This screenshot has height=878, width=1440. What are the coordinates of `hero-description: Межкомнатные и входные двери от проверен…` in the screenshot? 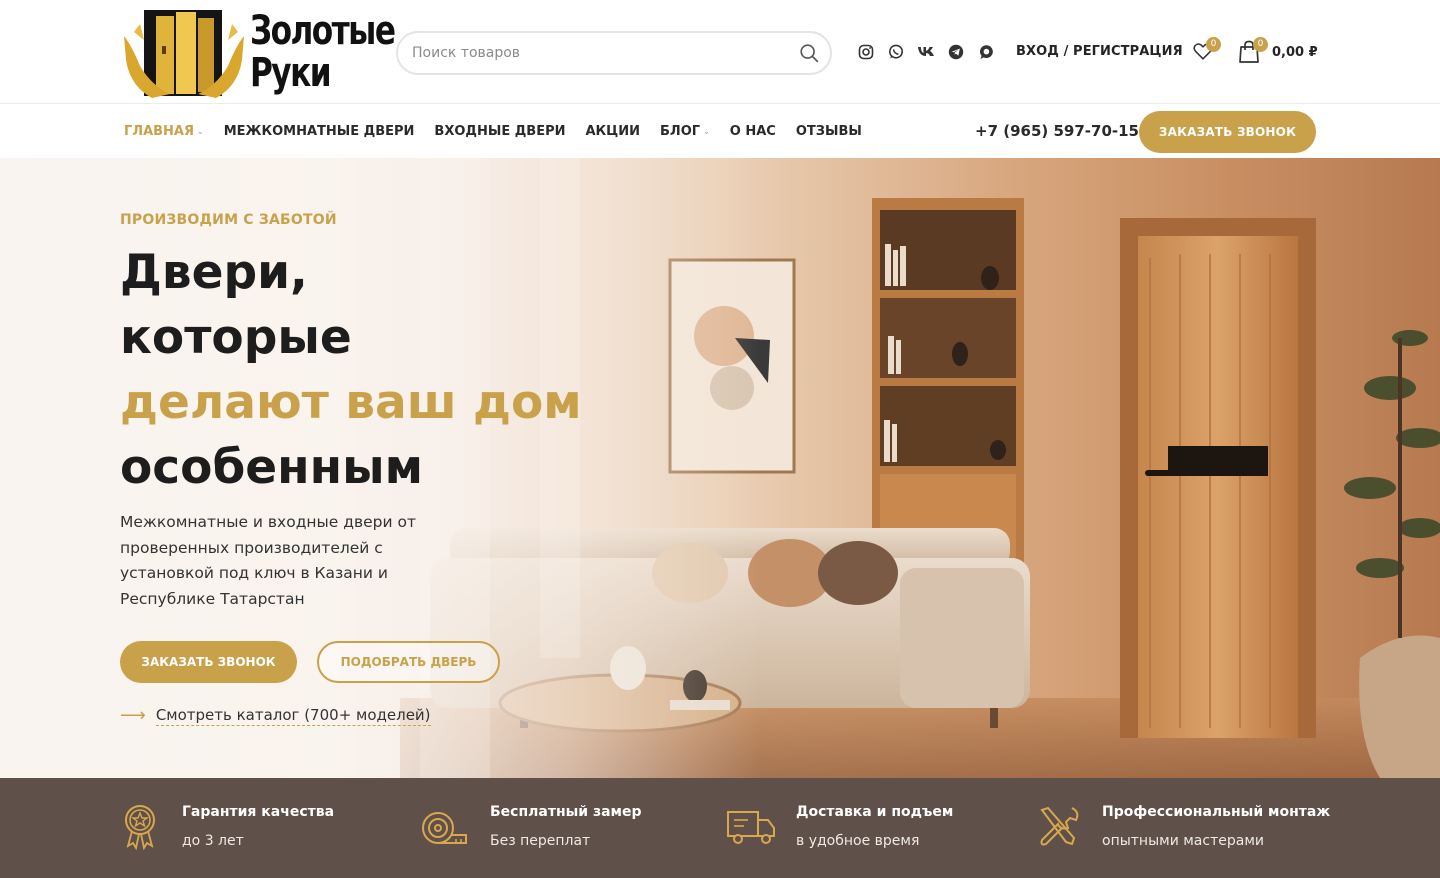 It's located at (268, 560).